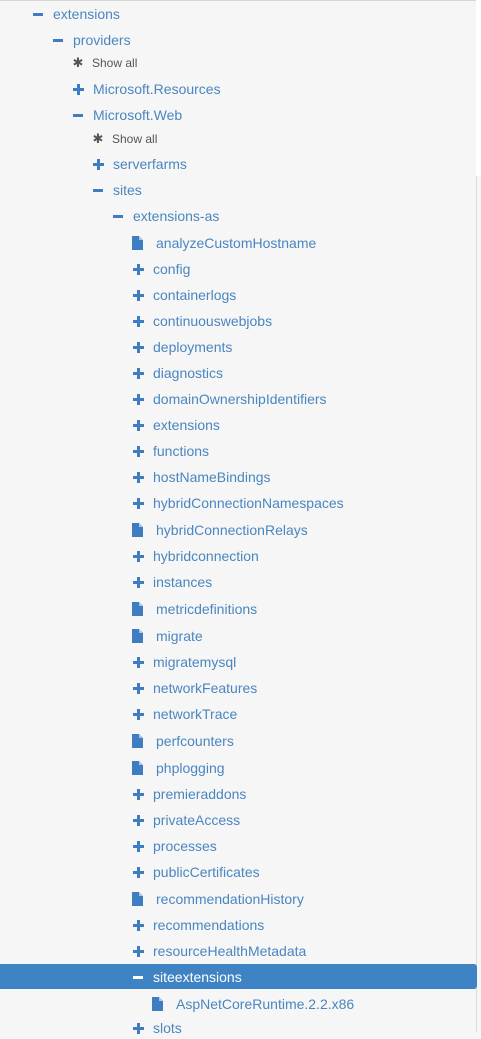  Describe the element at coordinates (205, 688) in the screenshot. I see `tree-item-label: networkFeatures` at that location.